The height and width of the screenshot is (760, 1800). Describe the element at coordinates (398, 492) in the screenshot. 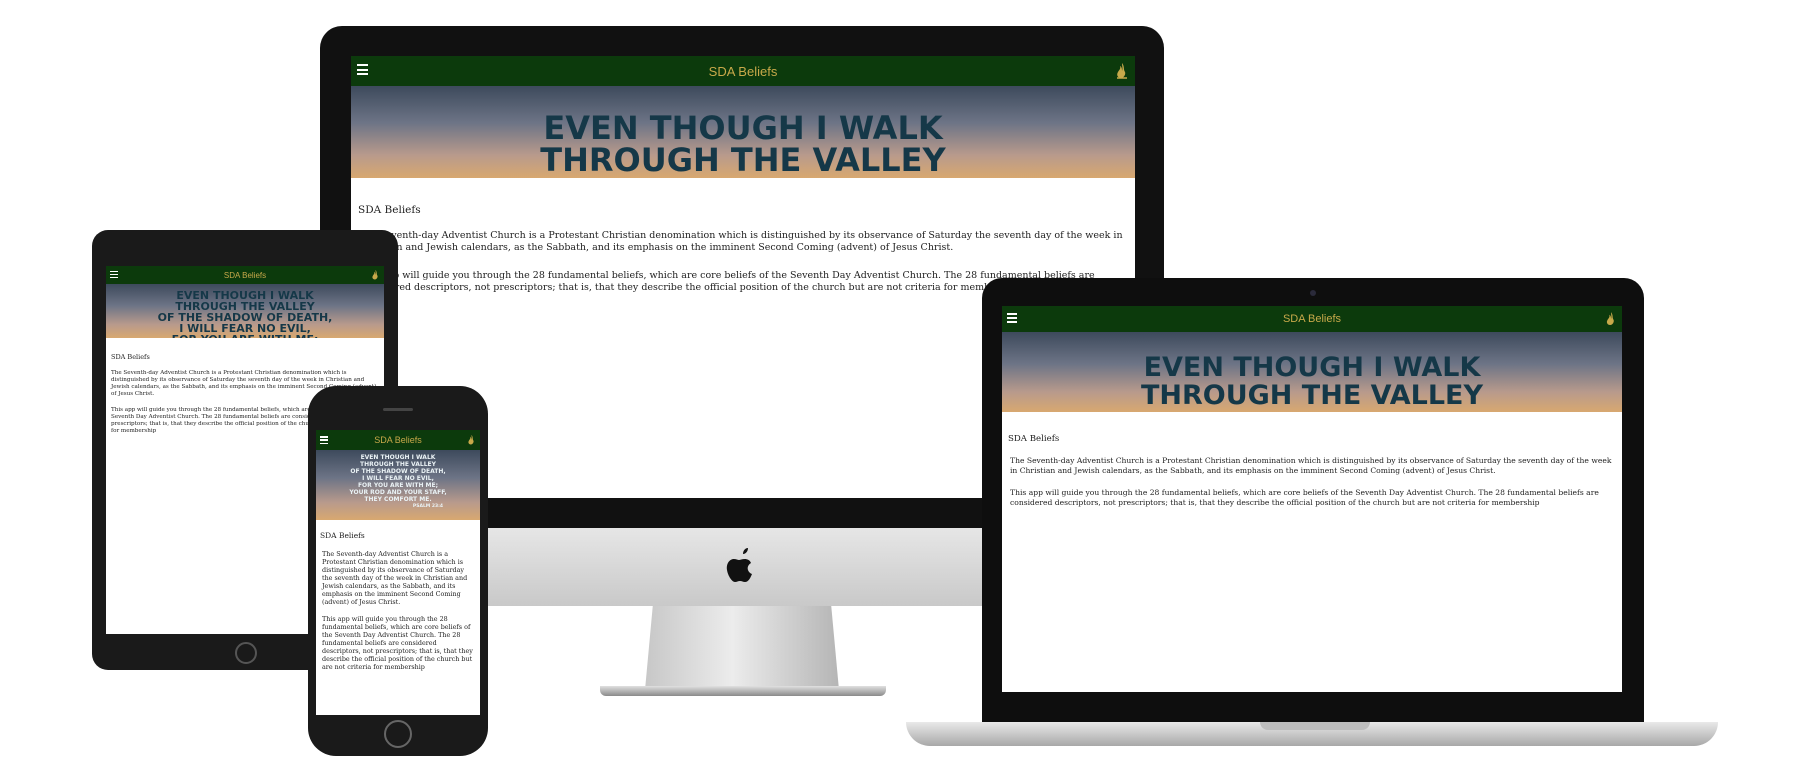

I see `hero-verse-line: YOUR ROD AND YOUR STAFF,` at that location.